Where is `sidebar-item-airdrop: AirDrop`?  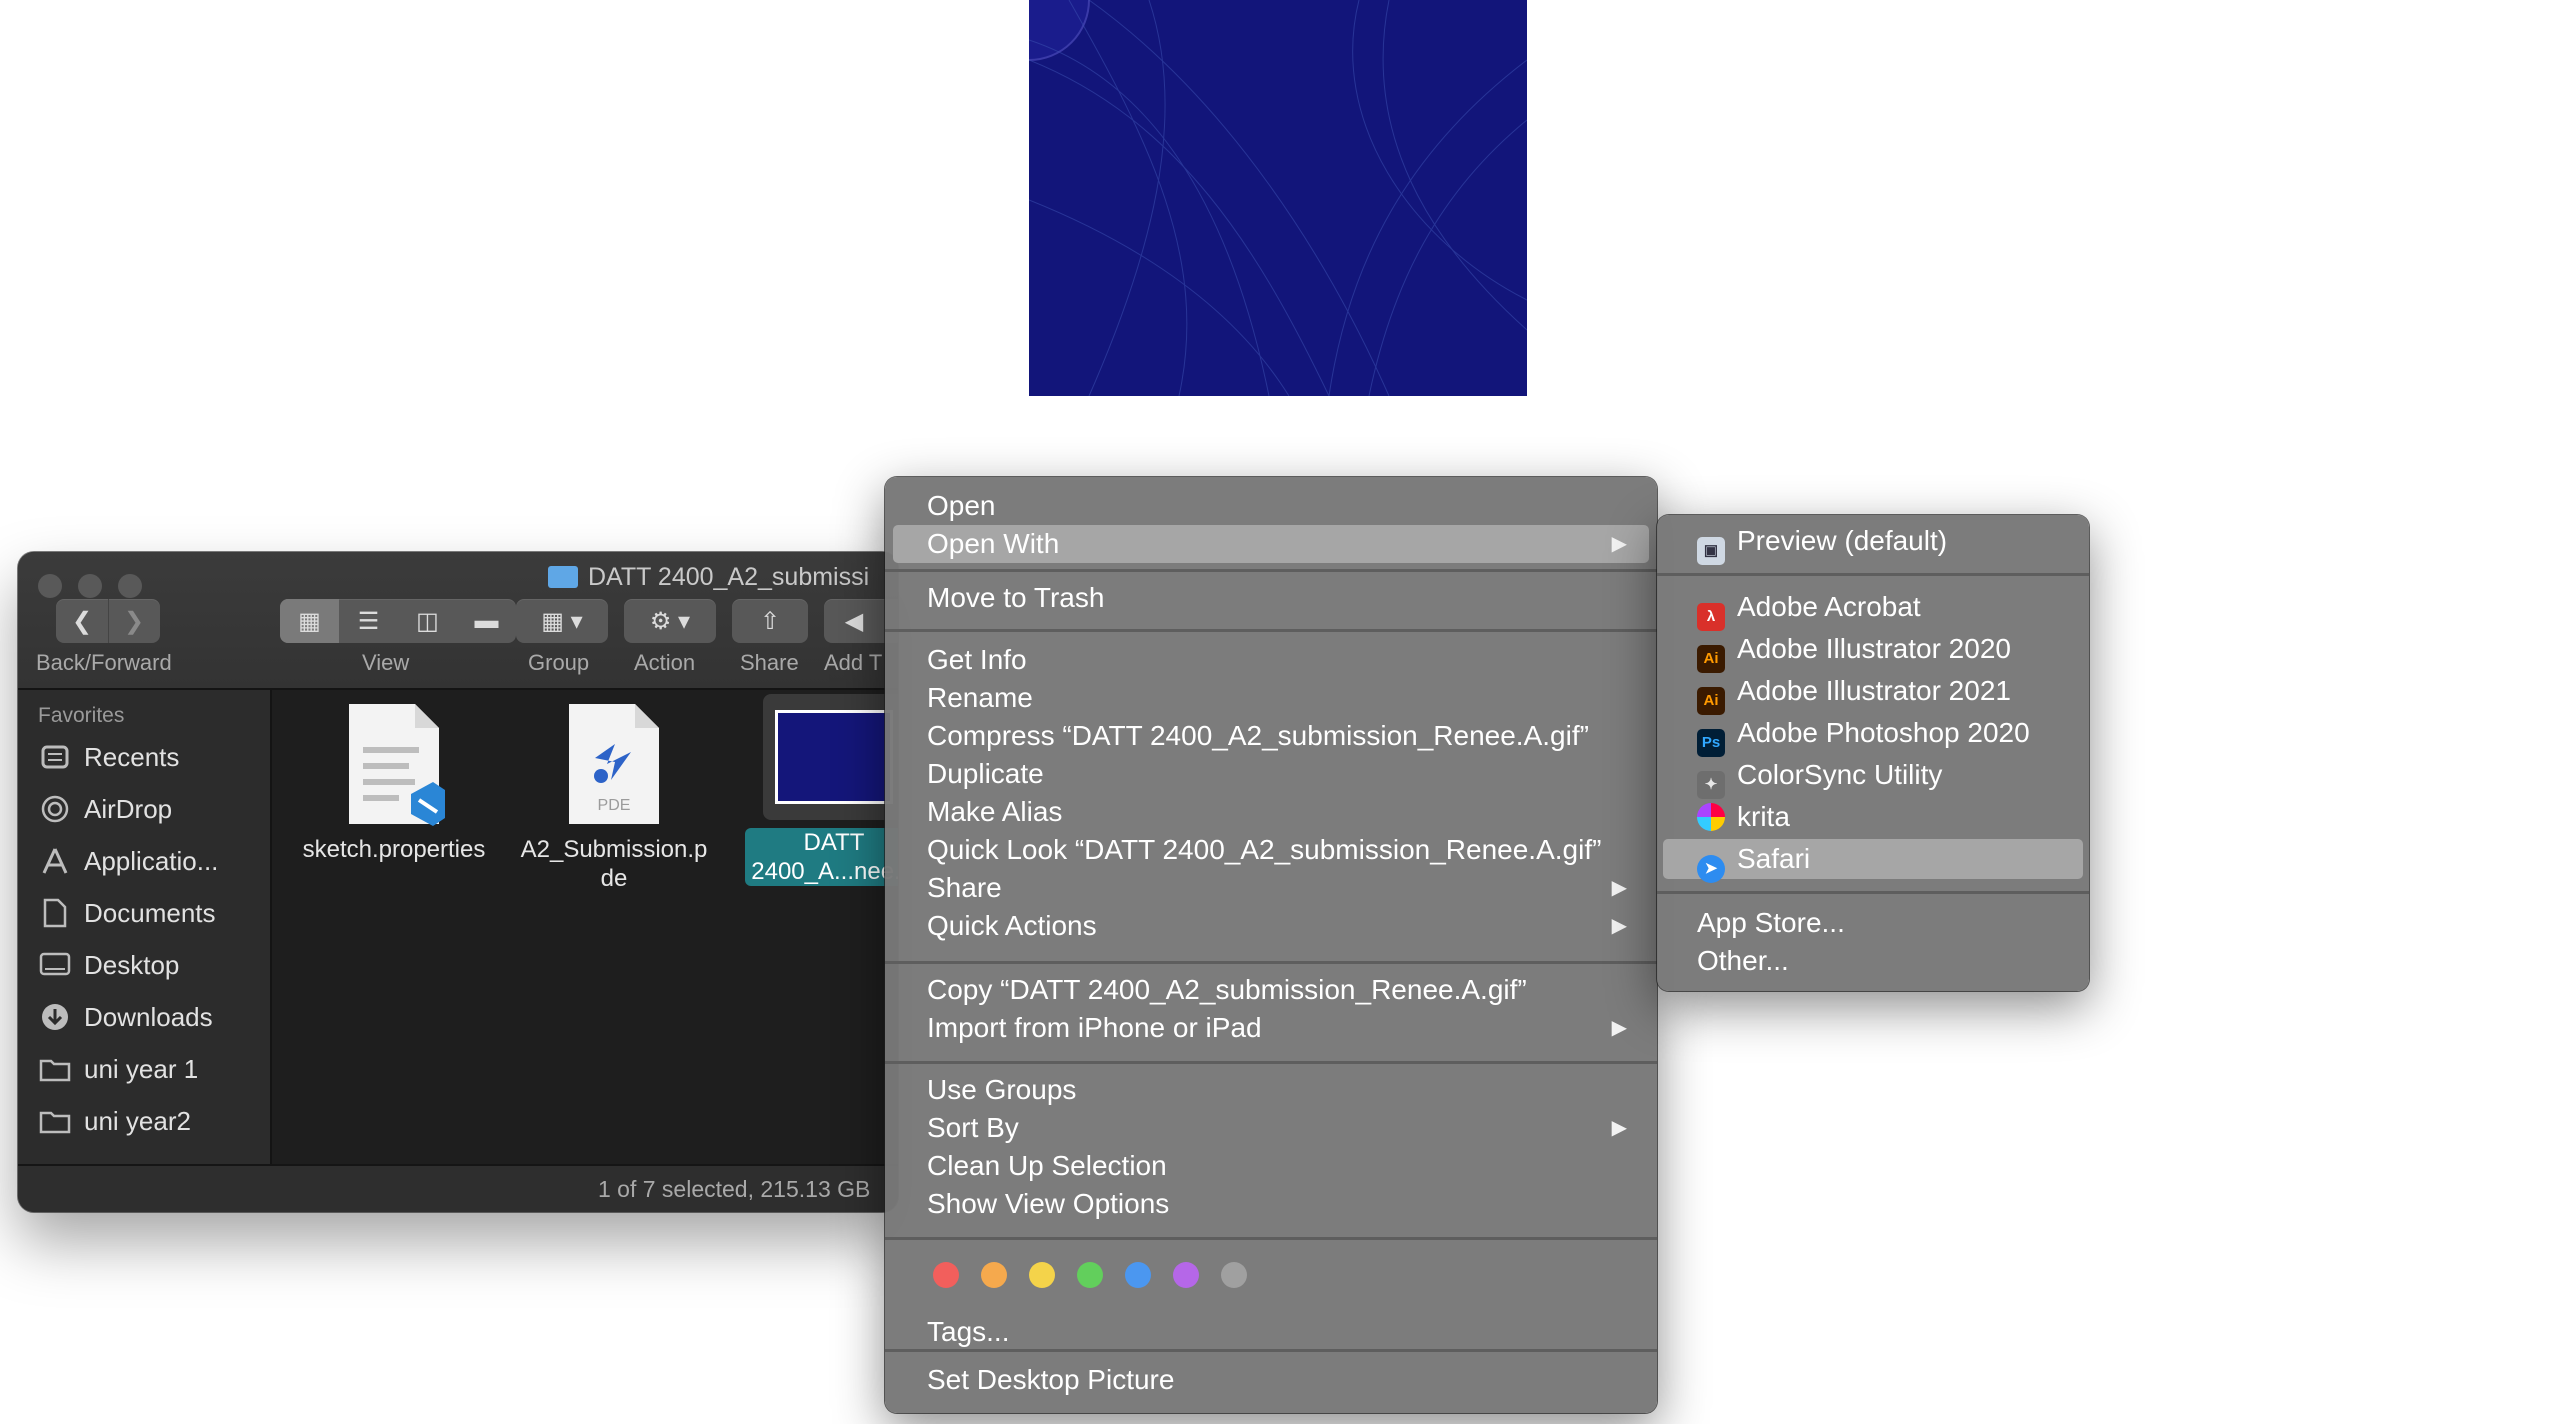
sidebar-item-airdrop: AirDrop is located at coordinates (105, 809).